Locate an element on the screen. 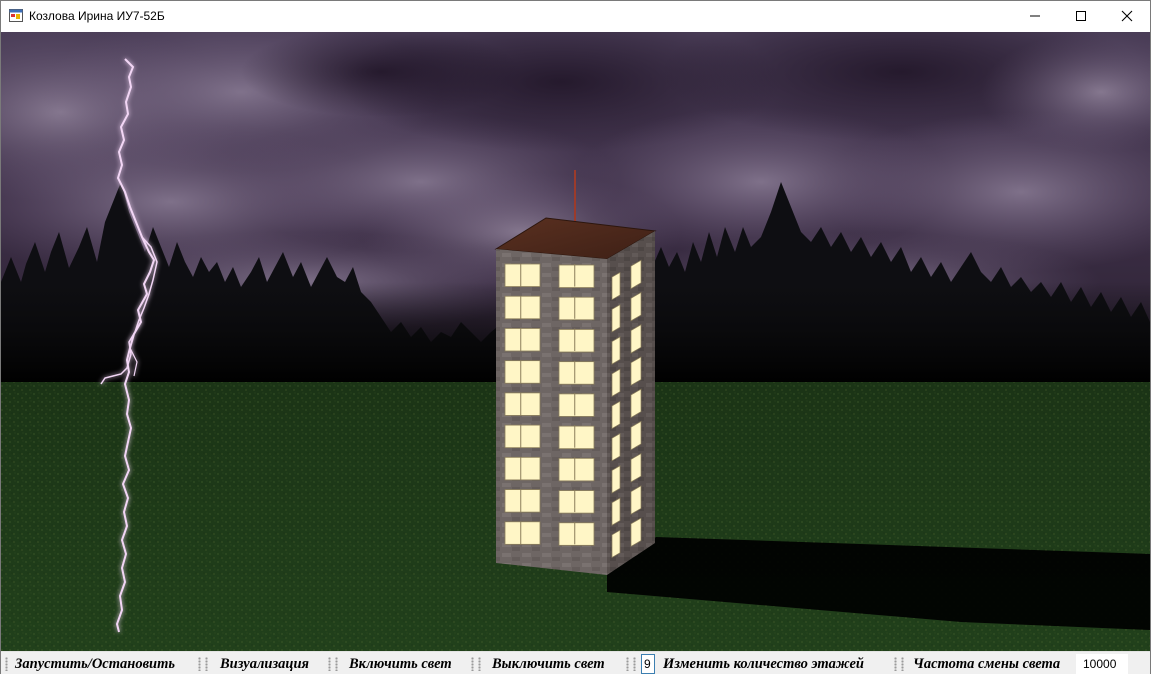 This screenshot has height=674, width=1151. start-stop-button: Запустить/Остановить is located at coordinates (95, 664).